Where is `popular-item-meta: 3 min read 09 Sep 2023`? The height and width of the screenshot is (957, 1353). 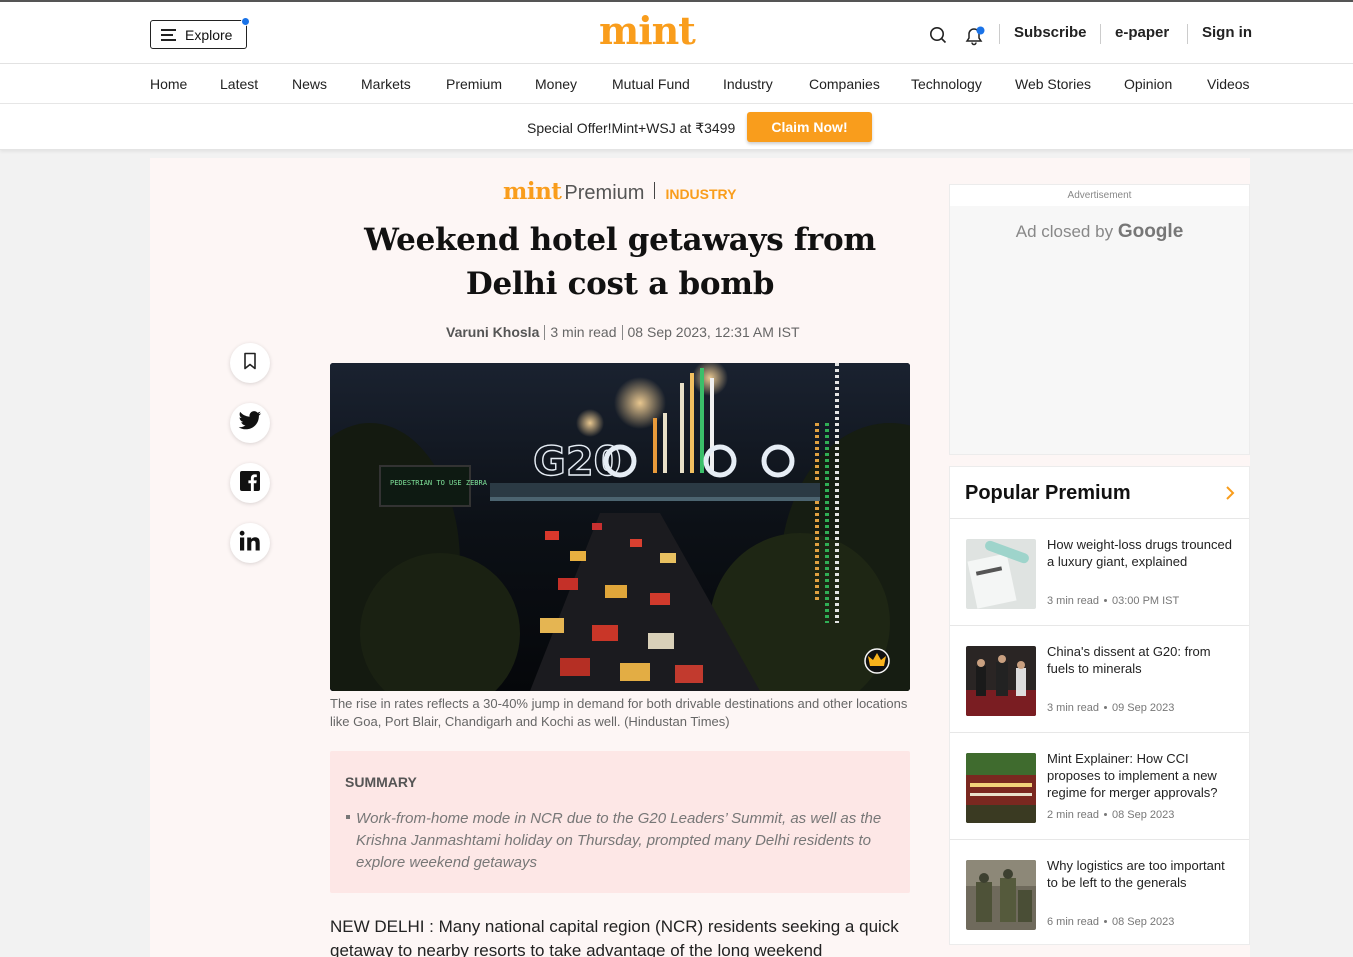 popular-item-meta: 3 min read 09 Sep 2023 is located at coordinates (1111, 708).